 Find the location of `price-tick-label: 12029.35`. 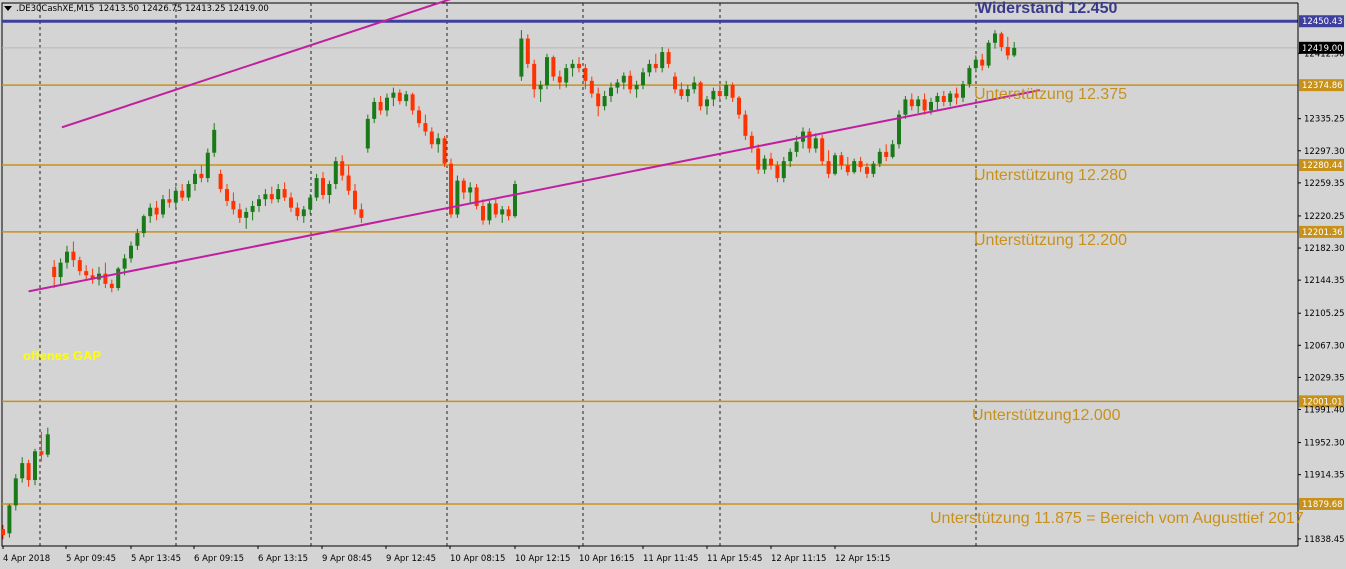

price-tick-label: 12029.35 is located at coordinates (1324, 378).